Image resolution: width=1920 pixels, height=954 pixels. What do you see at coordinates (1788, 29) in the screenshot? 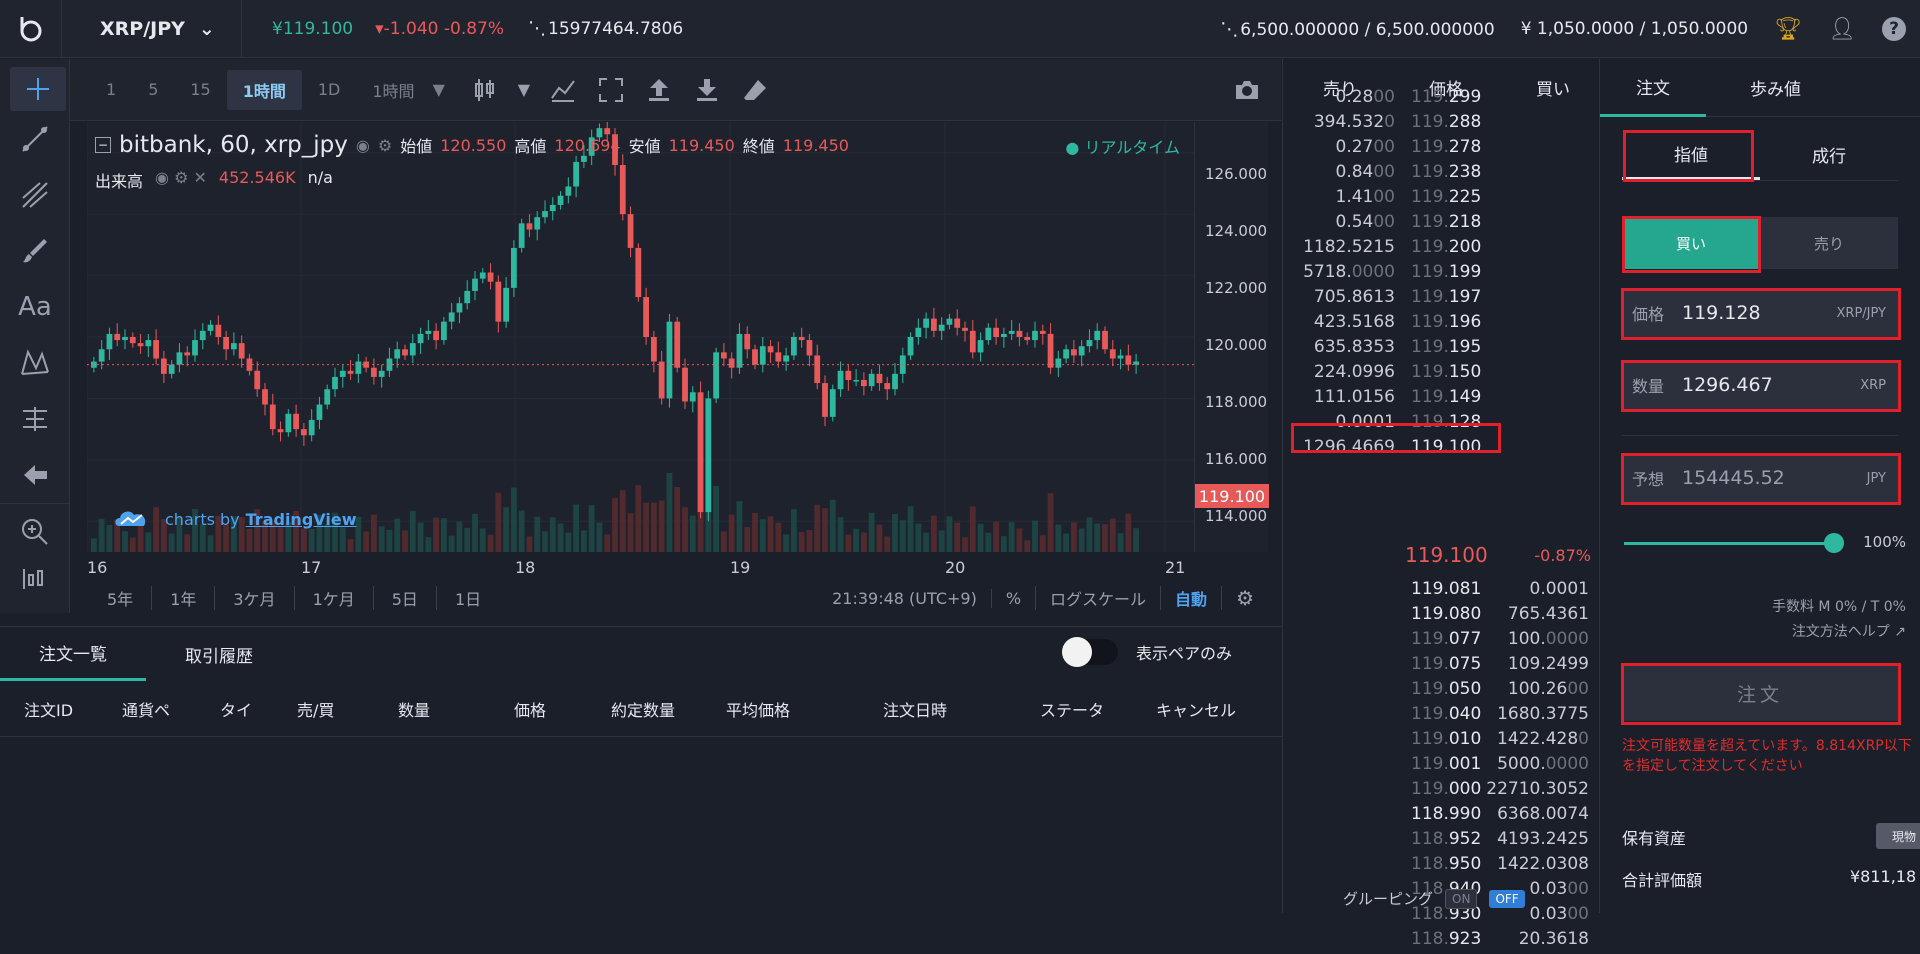
I see `trophy-icon: 🏆︎` at bounding box center [1788, 29].